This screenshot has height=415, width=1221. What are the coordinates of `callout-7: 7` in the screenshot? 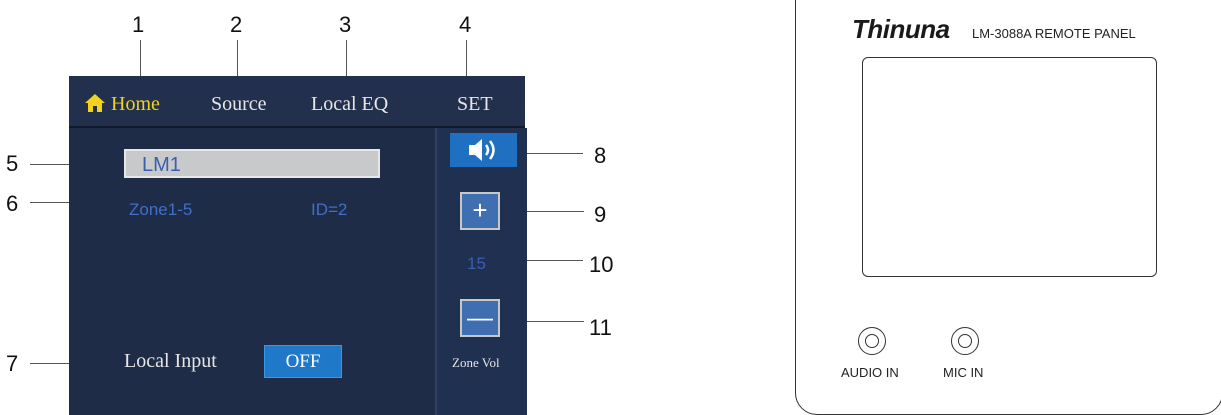 It's located at (12, 363).